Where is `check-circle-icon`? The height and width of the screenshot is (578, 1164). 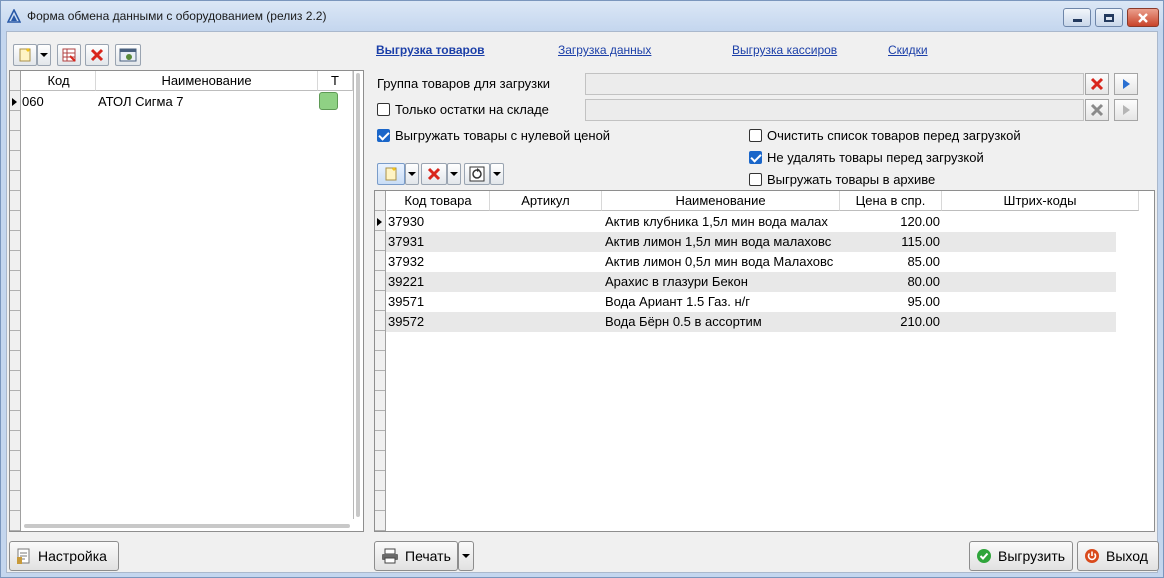
check-circle-icon is located at coordinates (984, 556).